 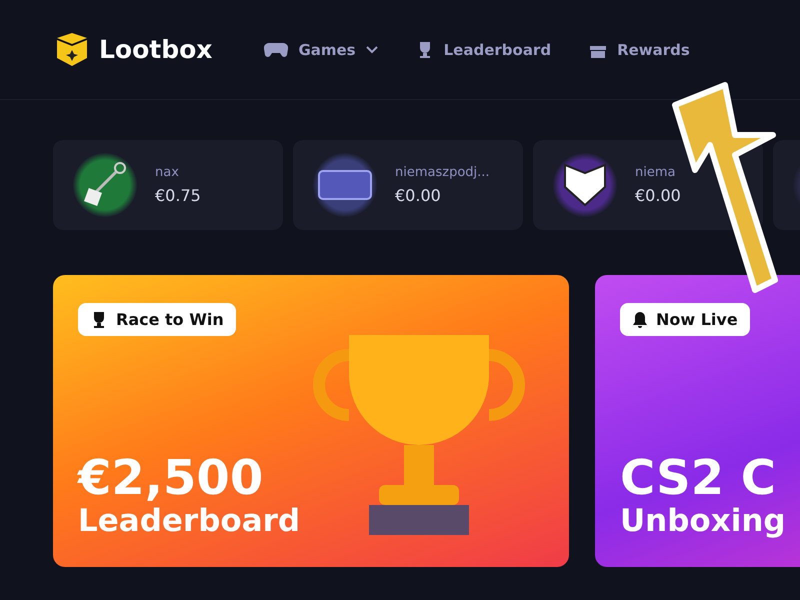 I want to click on username: nax, so click(x=167, y=172).